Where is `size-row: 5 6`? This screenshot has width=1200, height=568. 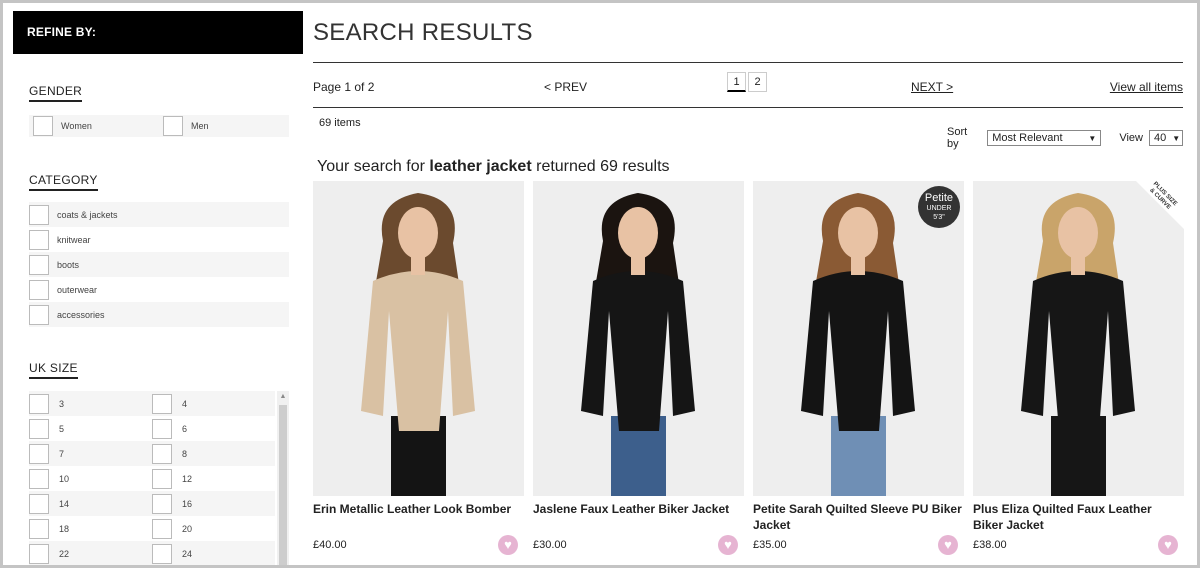 size-row: 5 6 is located at coordinates (152, 428).